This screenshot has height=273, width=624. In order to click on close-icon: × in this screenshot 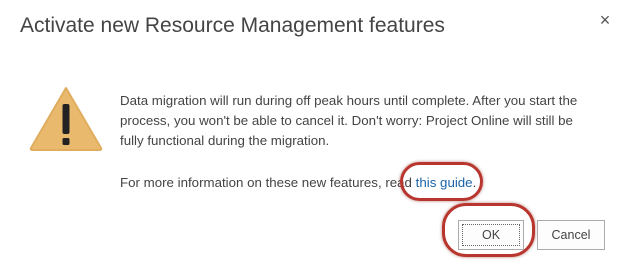, I will do `click(605, 20)`.